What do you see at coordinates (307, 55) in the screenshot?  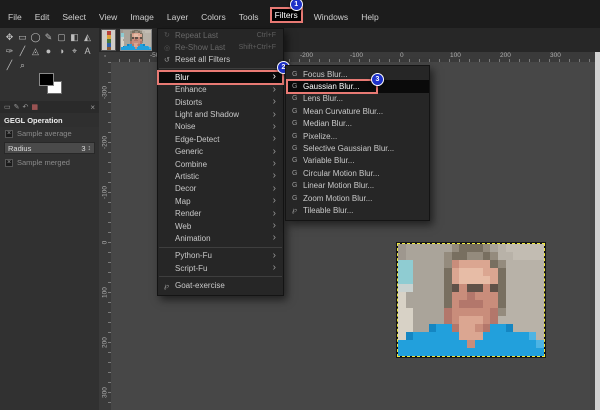 I see `ruler-label: -200` at bounding box center [307, 55].